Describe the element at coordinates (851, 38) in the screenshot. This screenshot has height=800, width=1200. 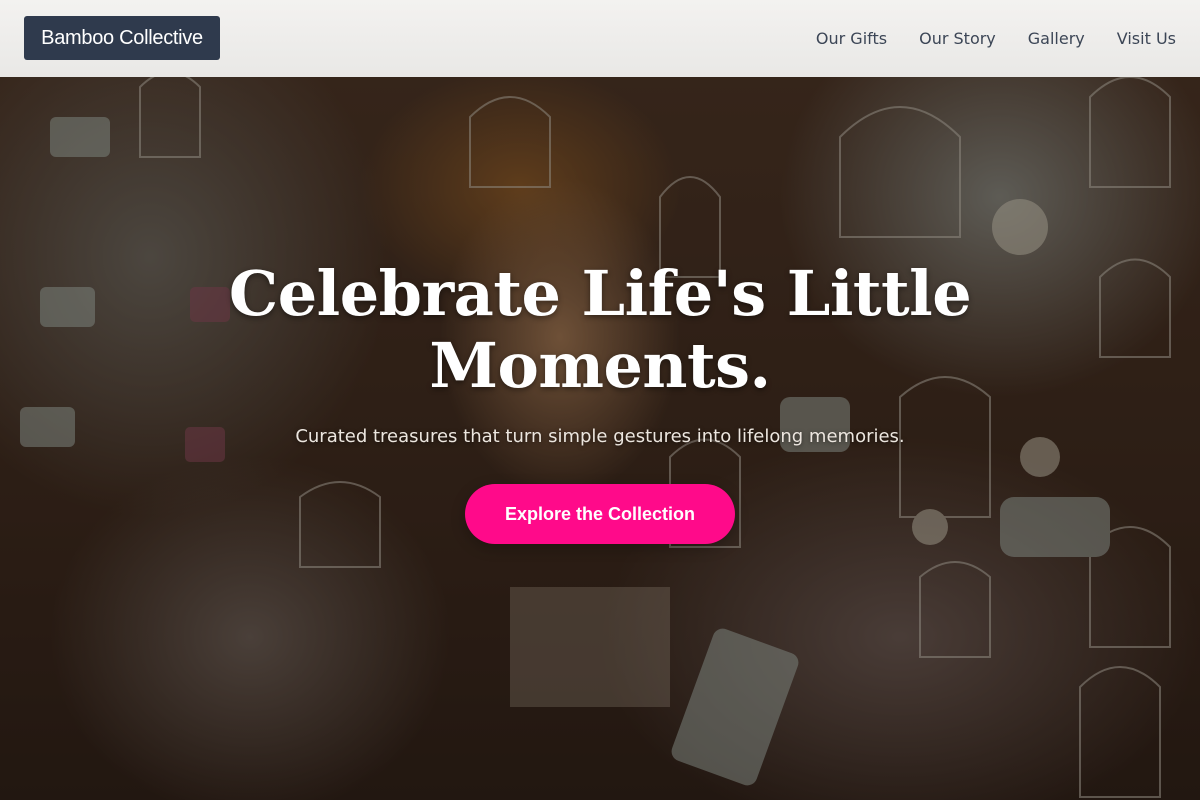
I see `nav-our-gifts: Our Gifts` at that location.